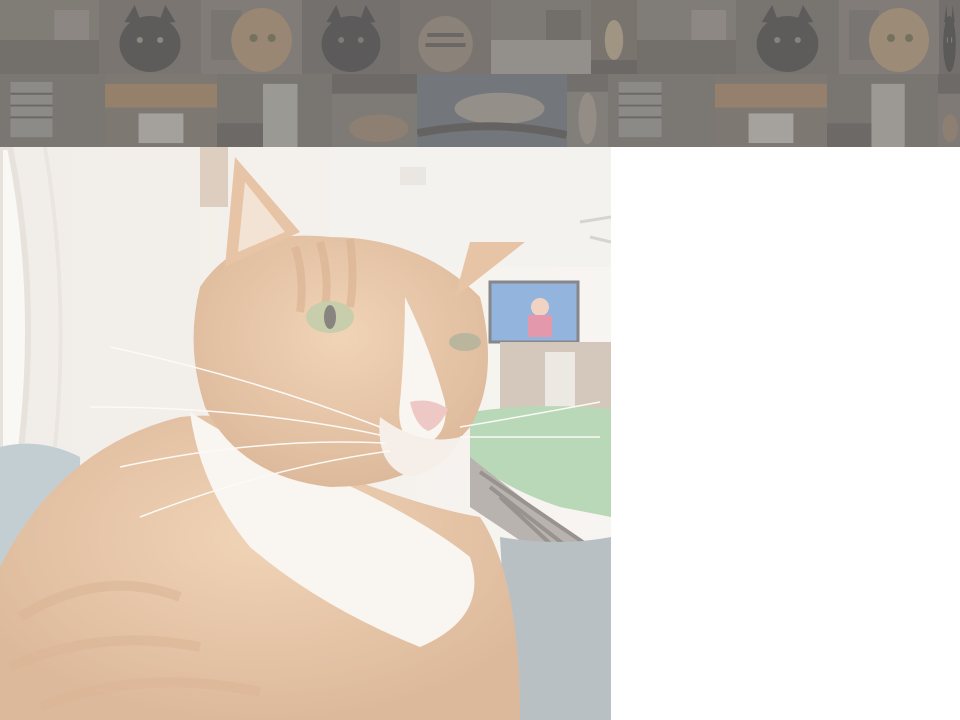 The width and height of the screenshot is (960, 720). I want to click on cat-eye-right, so click(465, 342).